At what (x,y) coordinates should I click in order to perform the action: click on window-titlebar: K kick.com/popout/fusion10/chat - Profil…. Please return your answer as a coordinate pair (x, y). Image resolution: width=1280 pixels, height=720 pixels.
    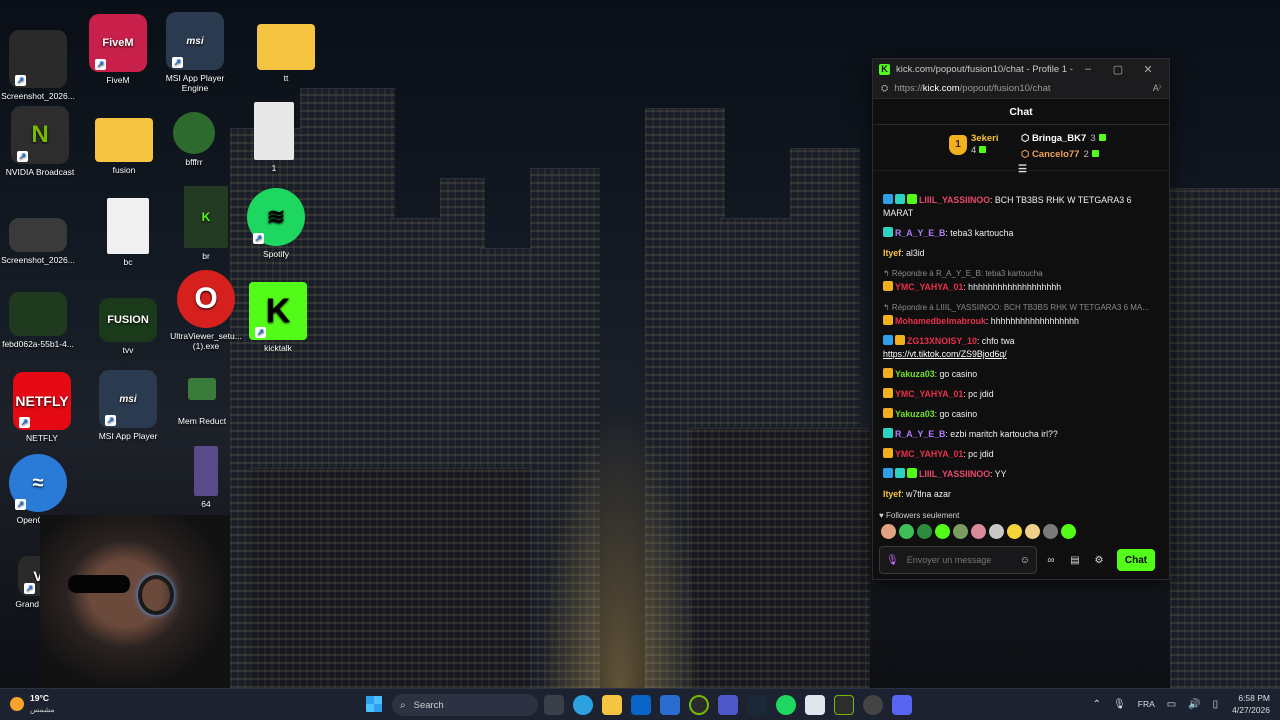
    Looking at the image, I should click on (1021, 69).